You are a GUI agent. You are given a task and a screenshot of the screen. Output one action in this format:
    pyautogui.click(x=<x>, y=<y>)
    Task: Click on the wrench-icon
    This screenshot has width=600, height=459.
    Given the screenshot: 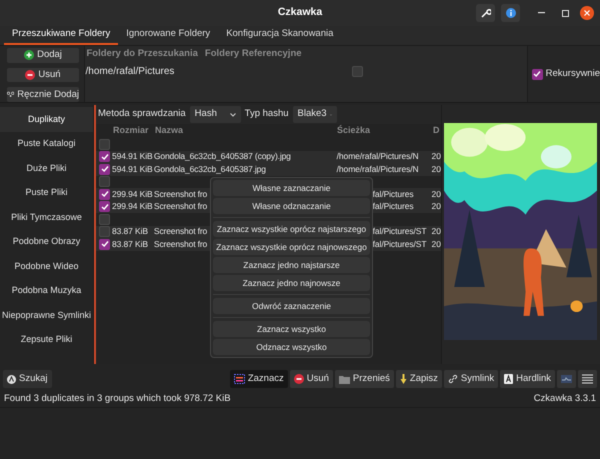 What is the action you would take?
    pyautogui.click(x=485, y=13)
    